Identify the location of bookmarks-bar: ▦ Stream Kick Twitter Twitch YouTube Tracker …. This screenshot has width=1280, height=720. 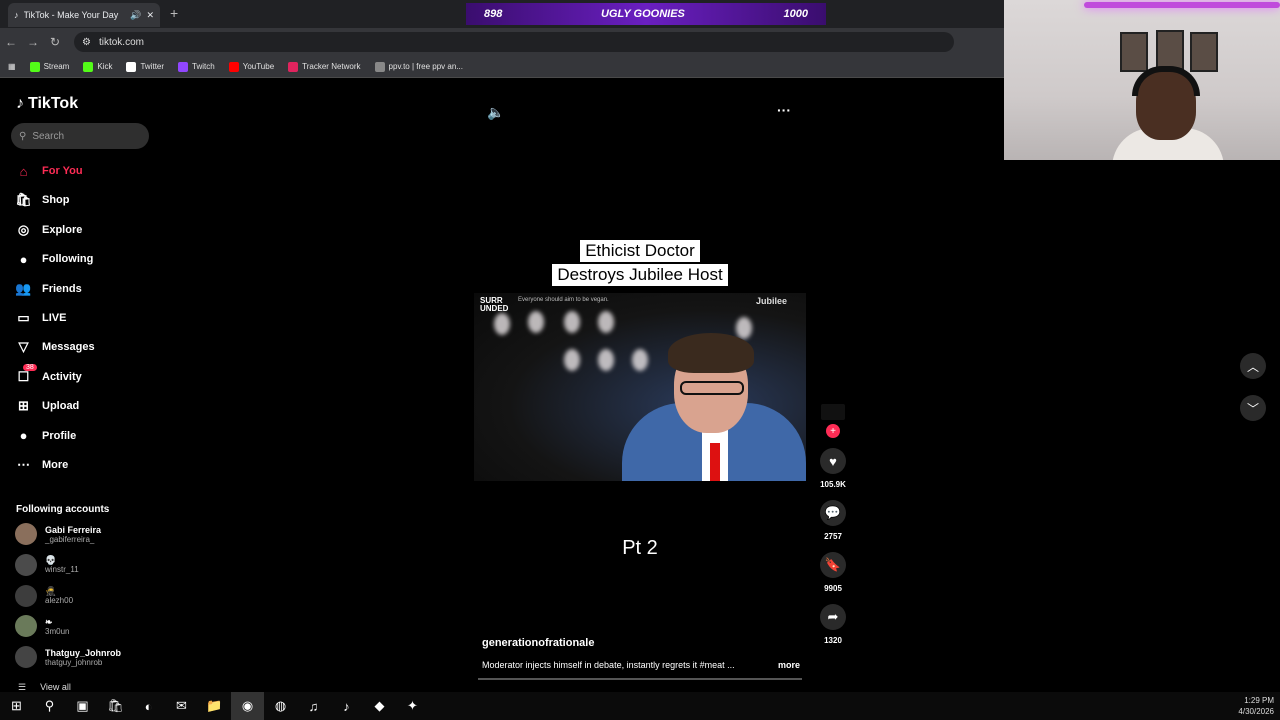
(502, 67).